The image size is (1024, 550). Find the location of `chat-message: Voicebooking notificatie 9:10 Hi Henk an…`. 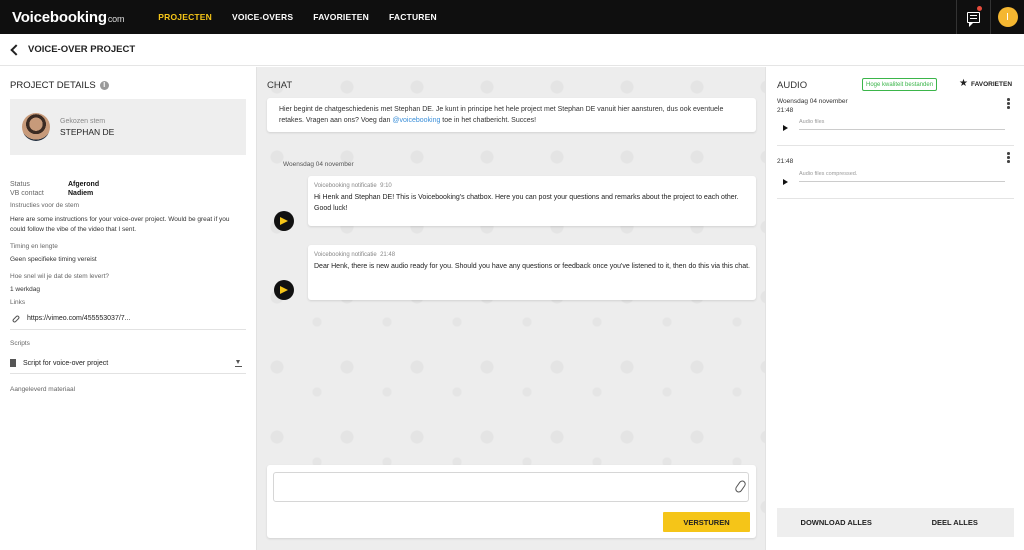

chat-message: Voicebooking notificatie 9:10 Hi Henk an… is located at coordinates (532, 201).